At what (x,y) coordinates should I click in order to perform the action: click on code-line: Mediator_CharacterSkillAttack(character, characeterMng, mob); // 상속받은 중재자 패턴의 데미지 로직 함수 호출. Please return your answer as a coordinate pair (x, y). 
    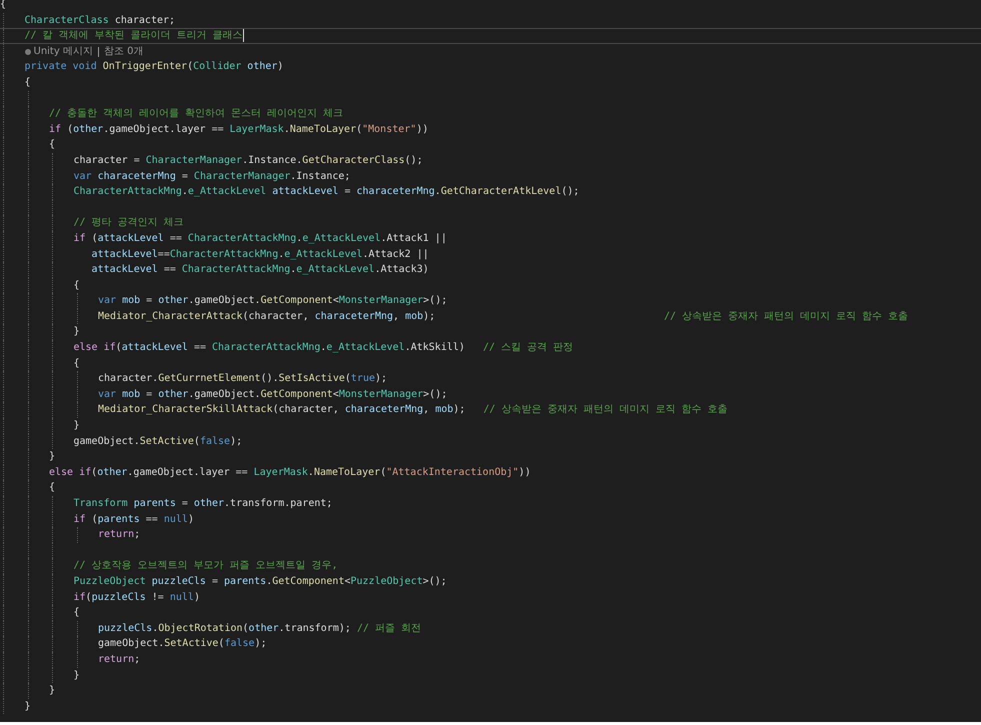
    Looking at the image, I should click on (413, 410).